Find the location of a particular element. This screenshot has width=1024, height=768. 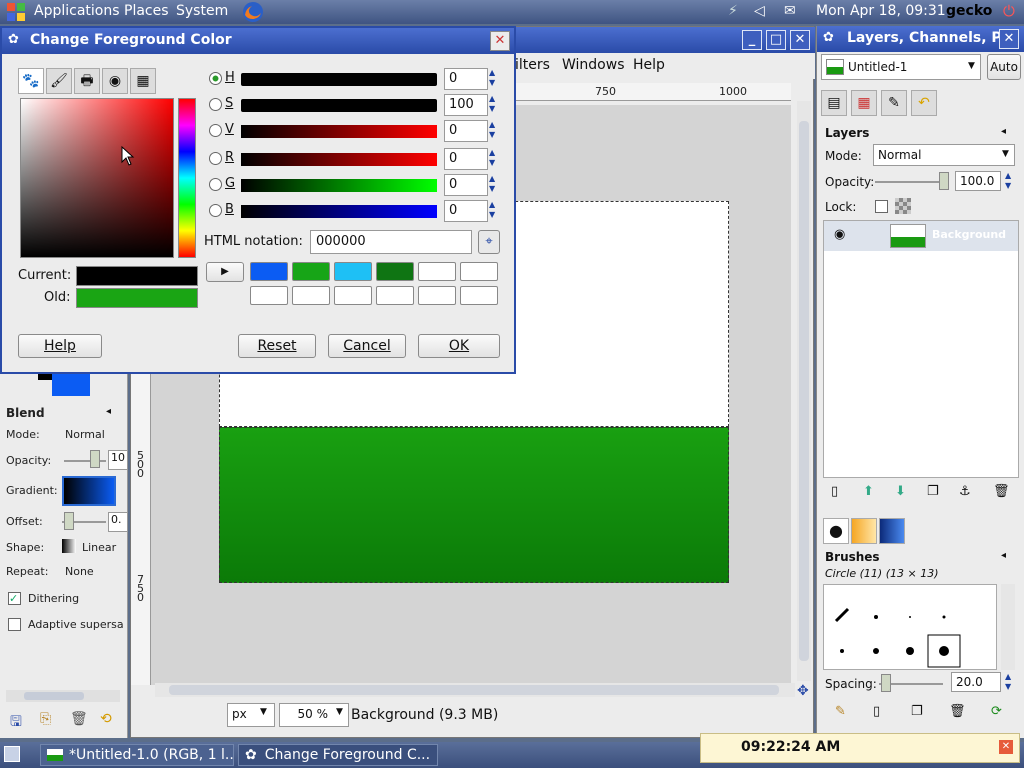

slider-h-spinner: ▲ ▼ is located at coordinates (494, 78).